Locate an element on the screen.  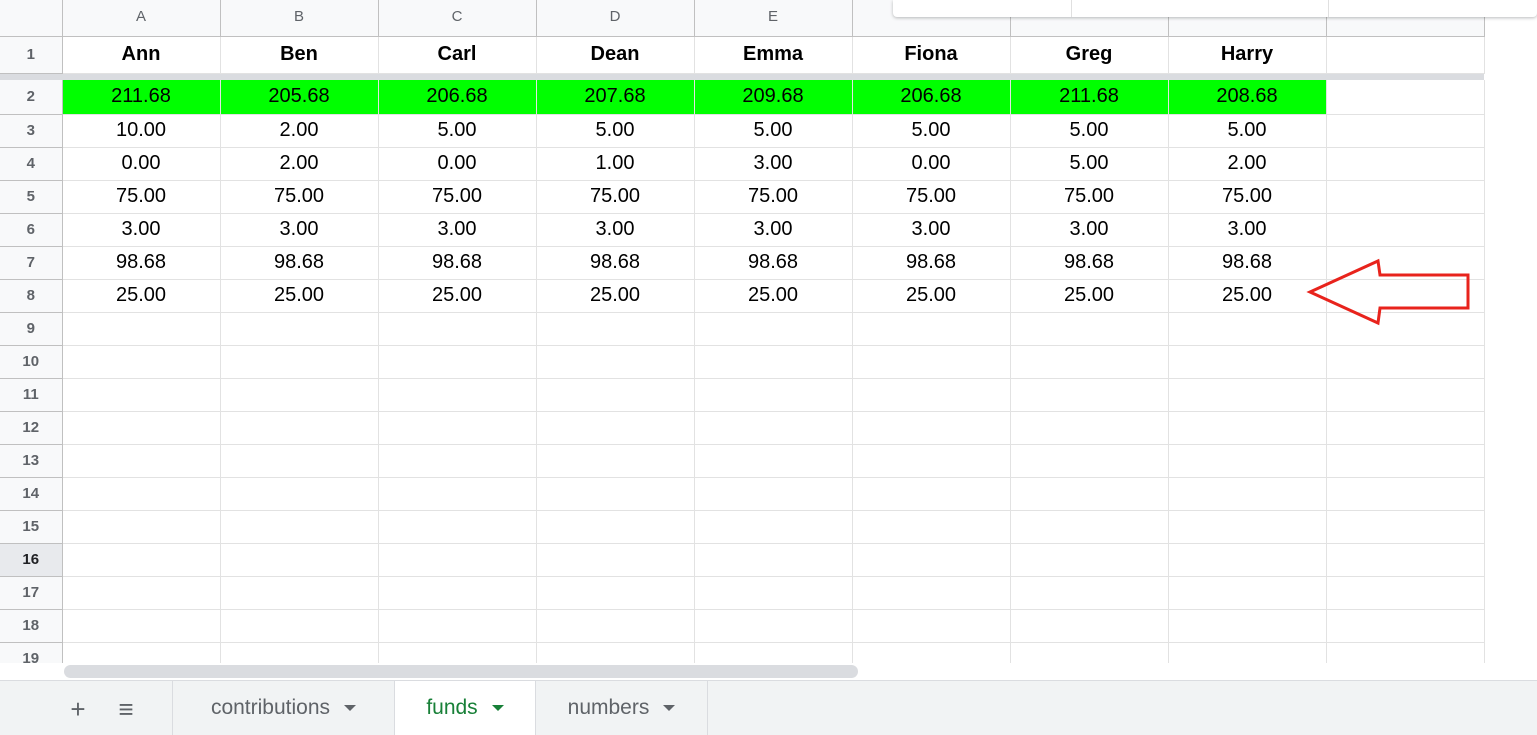
column-header: C is located at coordinates (457, 18).